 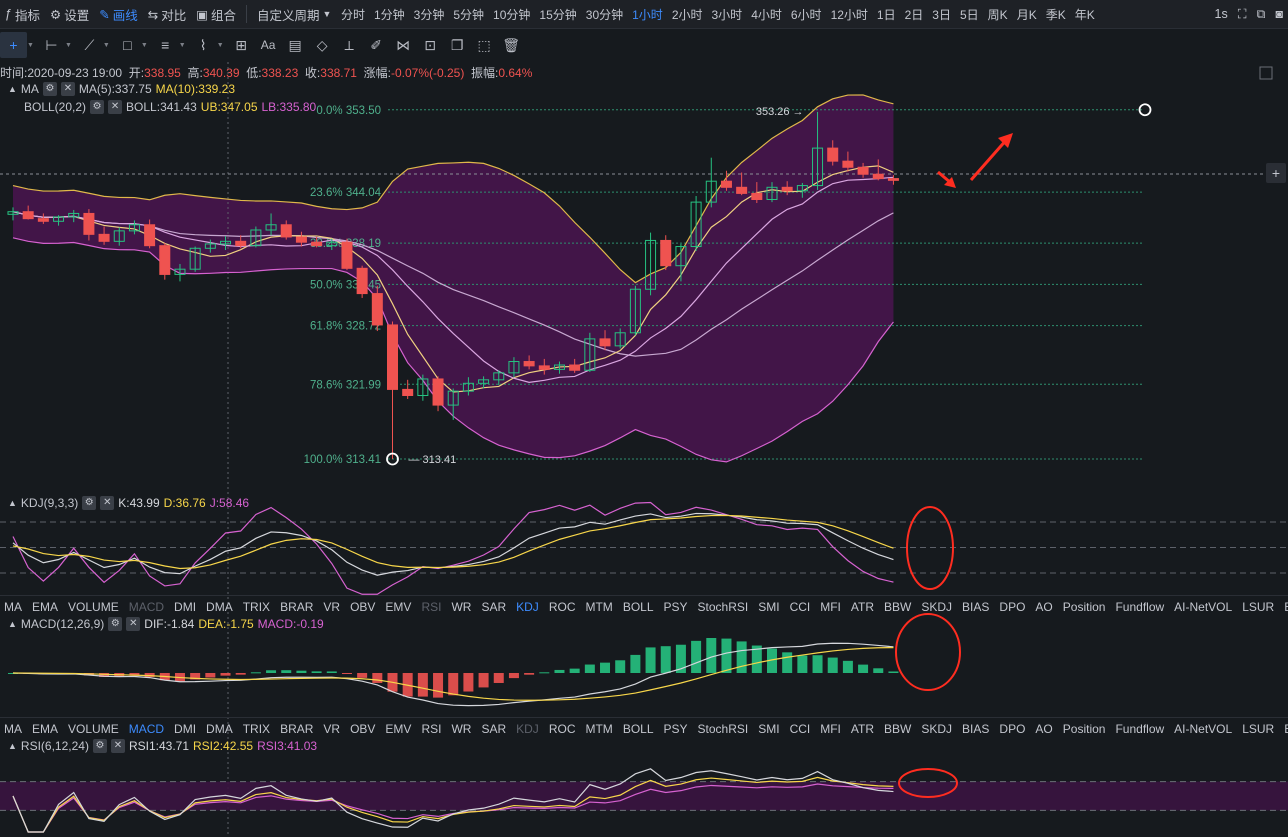 I want to click on period-tab: 3分钟, so click(x=429, y=14).